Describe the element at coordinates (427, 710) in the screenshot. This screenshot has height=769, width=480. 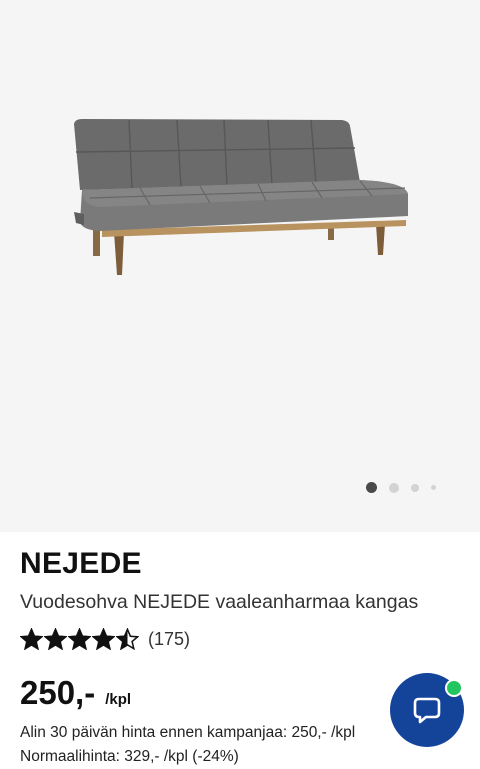
I see `chat-bubble-icon` at that location.